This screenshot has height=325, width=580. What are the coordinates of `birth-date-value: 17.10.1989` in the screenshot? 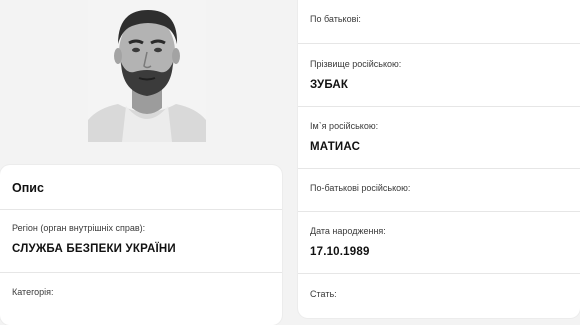 It's located at (340, 252).